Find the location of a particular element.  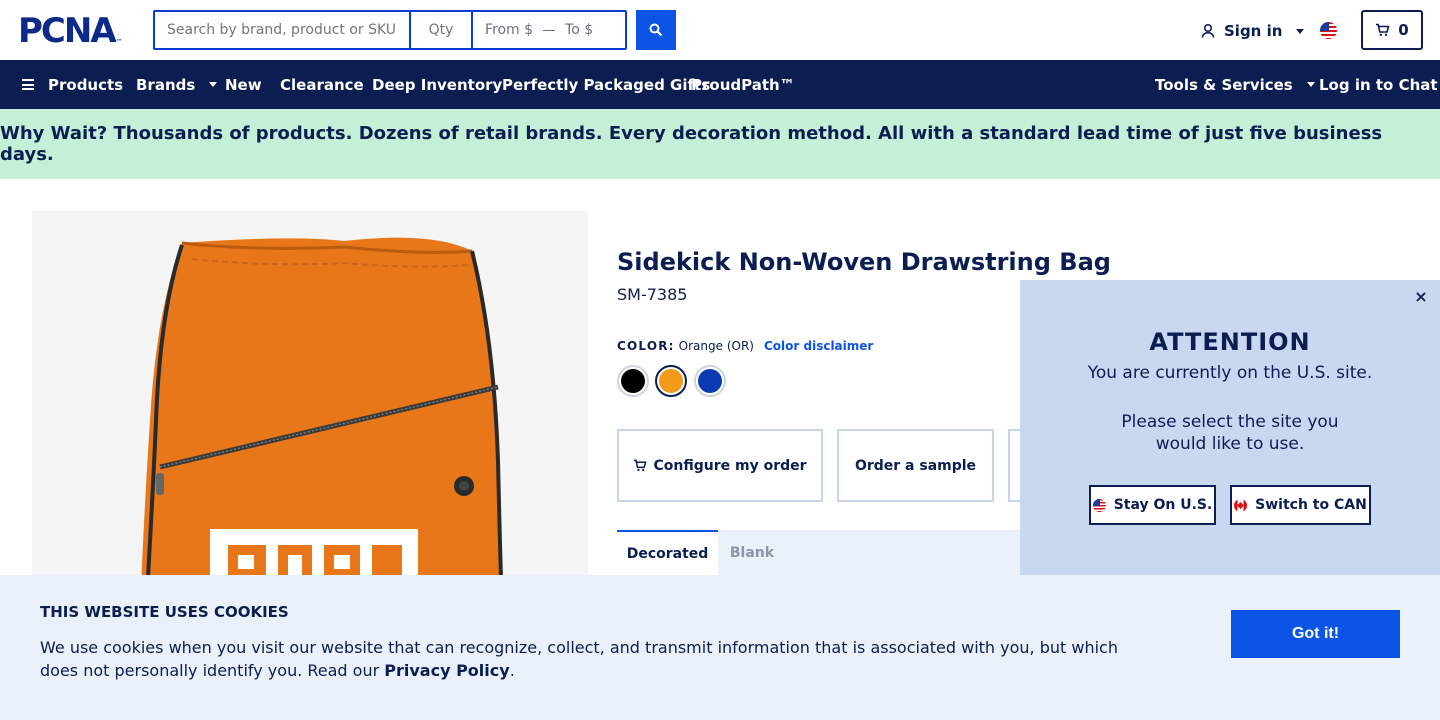

nav-deep-inventory: Deep Inventory is located at coordinates (437, 84).